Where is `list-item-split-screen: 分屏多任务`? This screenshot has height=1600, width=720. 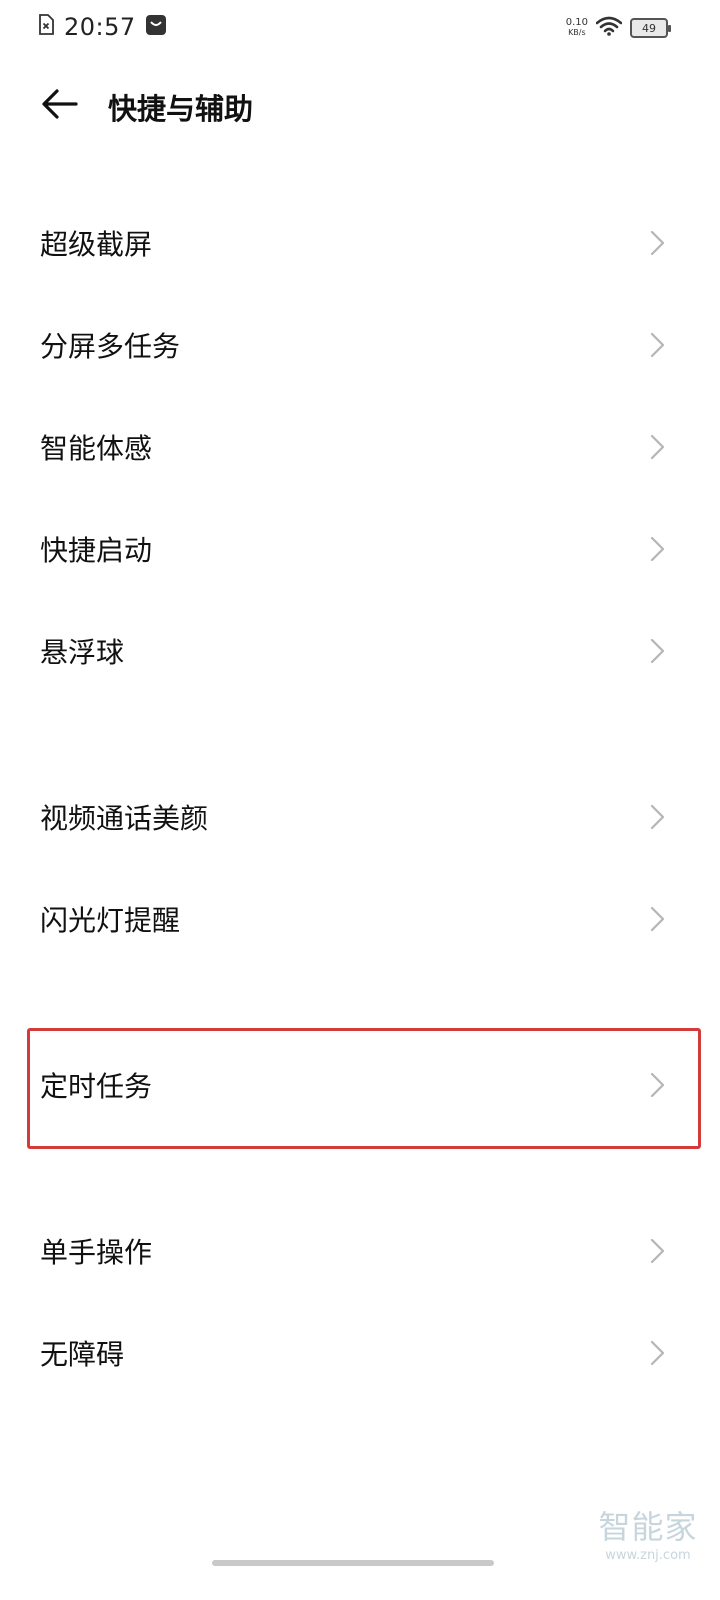
list-item-split-screen: 分屏多任务 is located at coordinates (360, 345).